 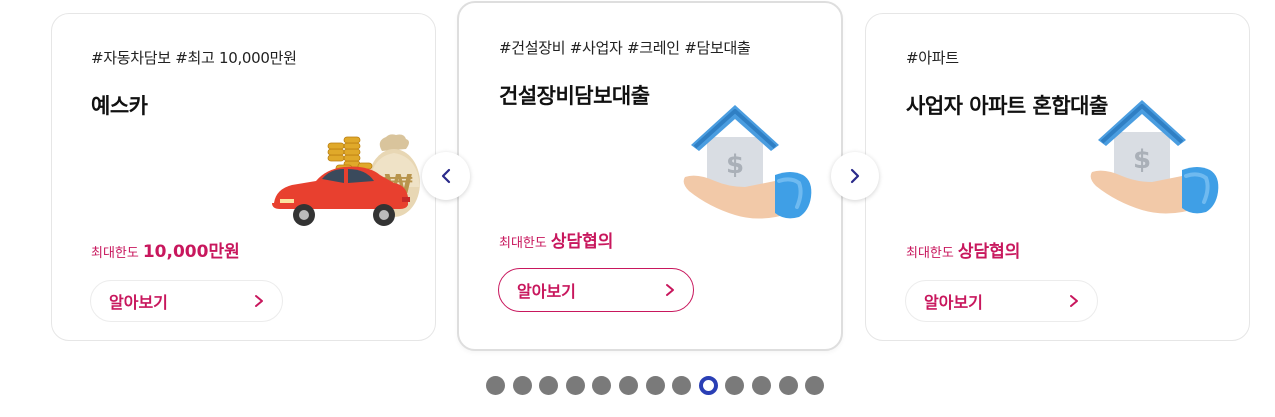 I want to click on car-with-money-icon: ₩, so click(x=346, y=180).